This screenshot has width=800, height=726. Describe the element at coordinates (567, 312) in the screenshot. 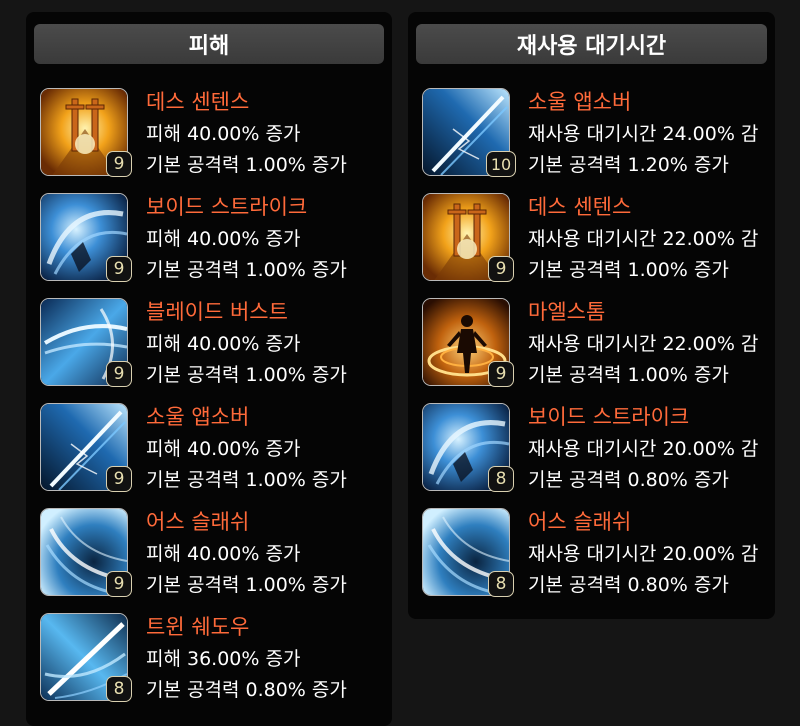

I see `skill-name: 마엘스톰` at that location.